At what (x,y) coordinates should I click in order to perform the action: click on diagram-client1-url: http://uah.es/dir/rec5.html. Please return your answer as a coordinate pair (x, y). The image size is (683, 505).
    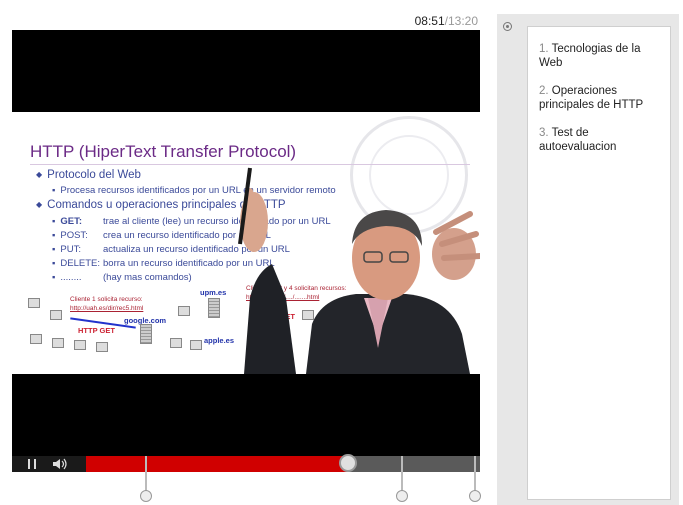
    Looking at the image, I should click on (107, 308).